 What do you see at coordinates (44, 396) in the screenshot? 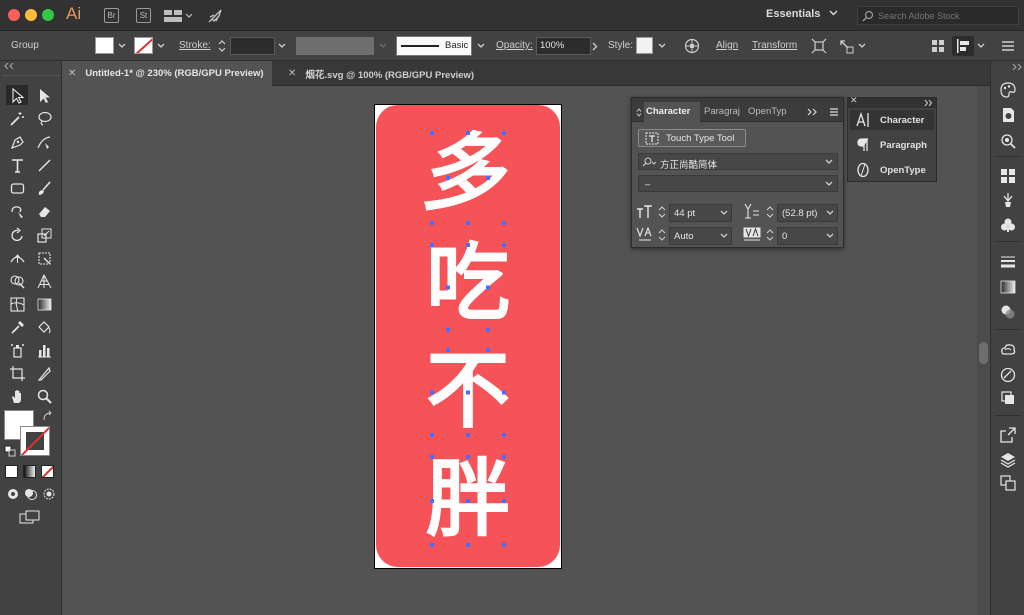
I see `zoom-tool` at bounding box center [44, 396].